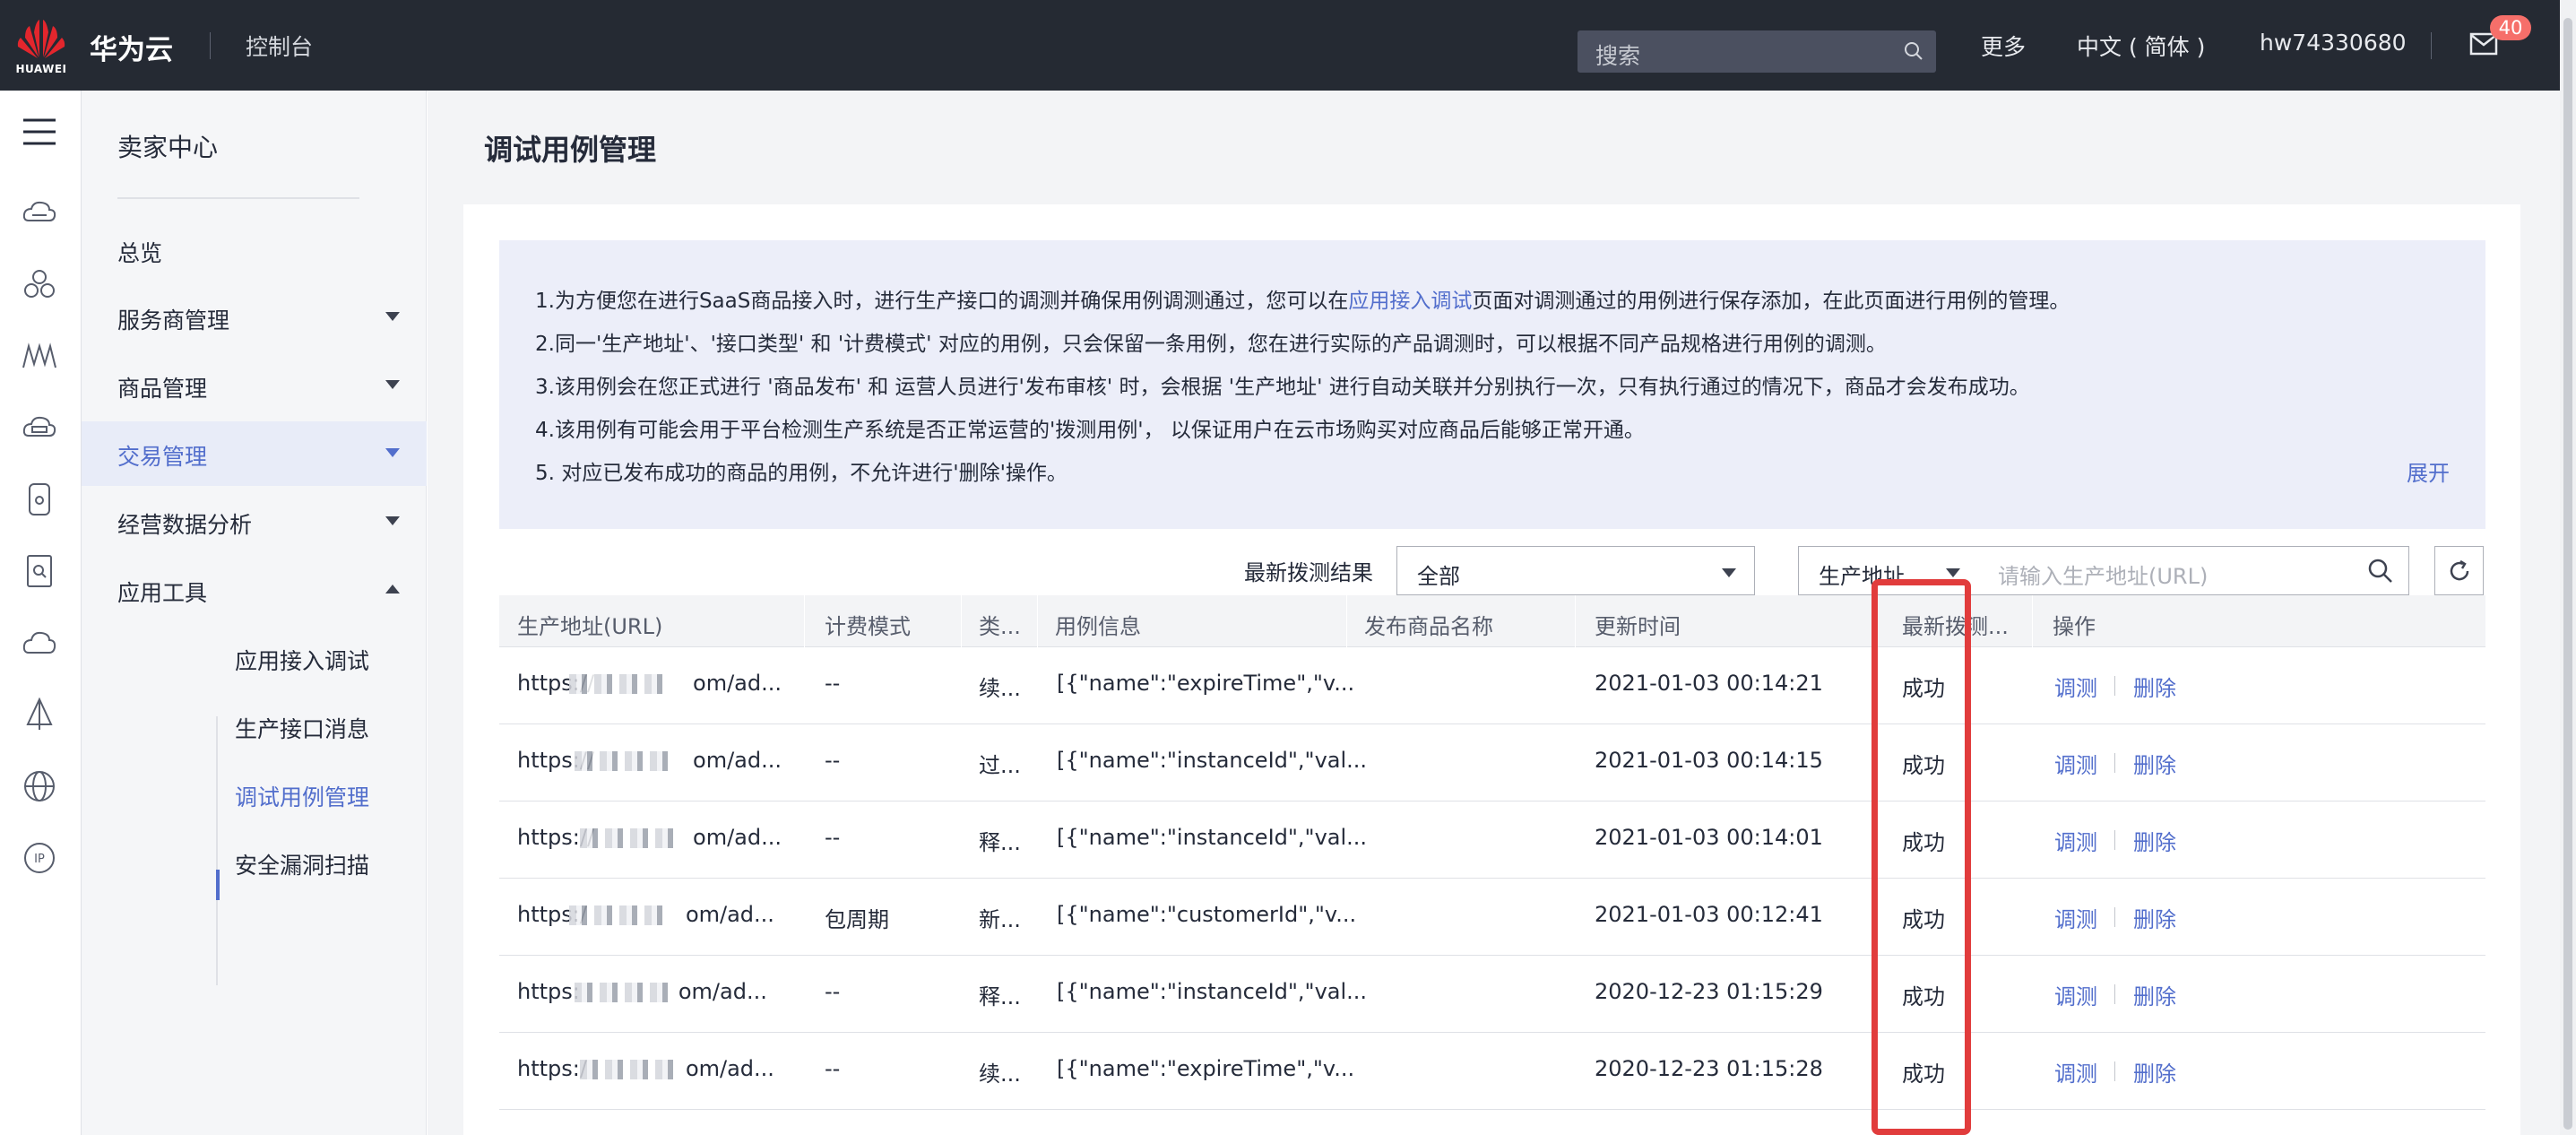  I want to click on ip-icon: IP, so click(39, 858).